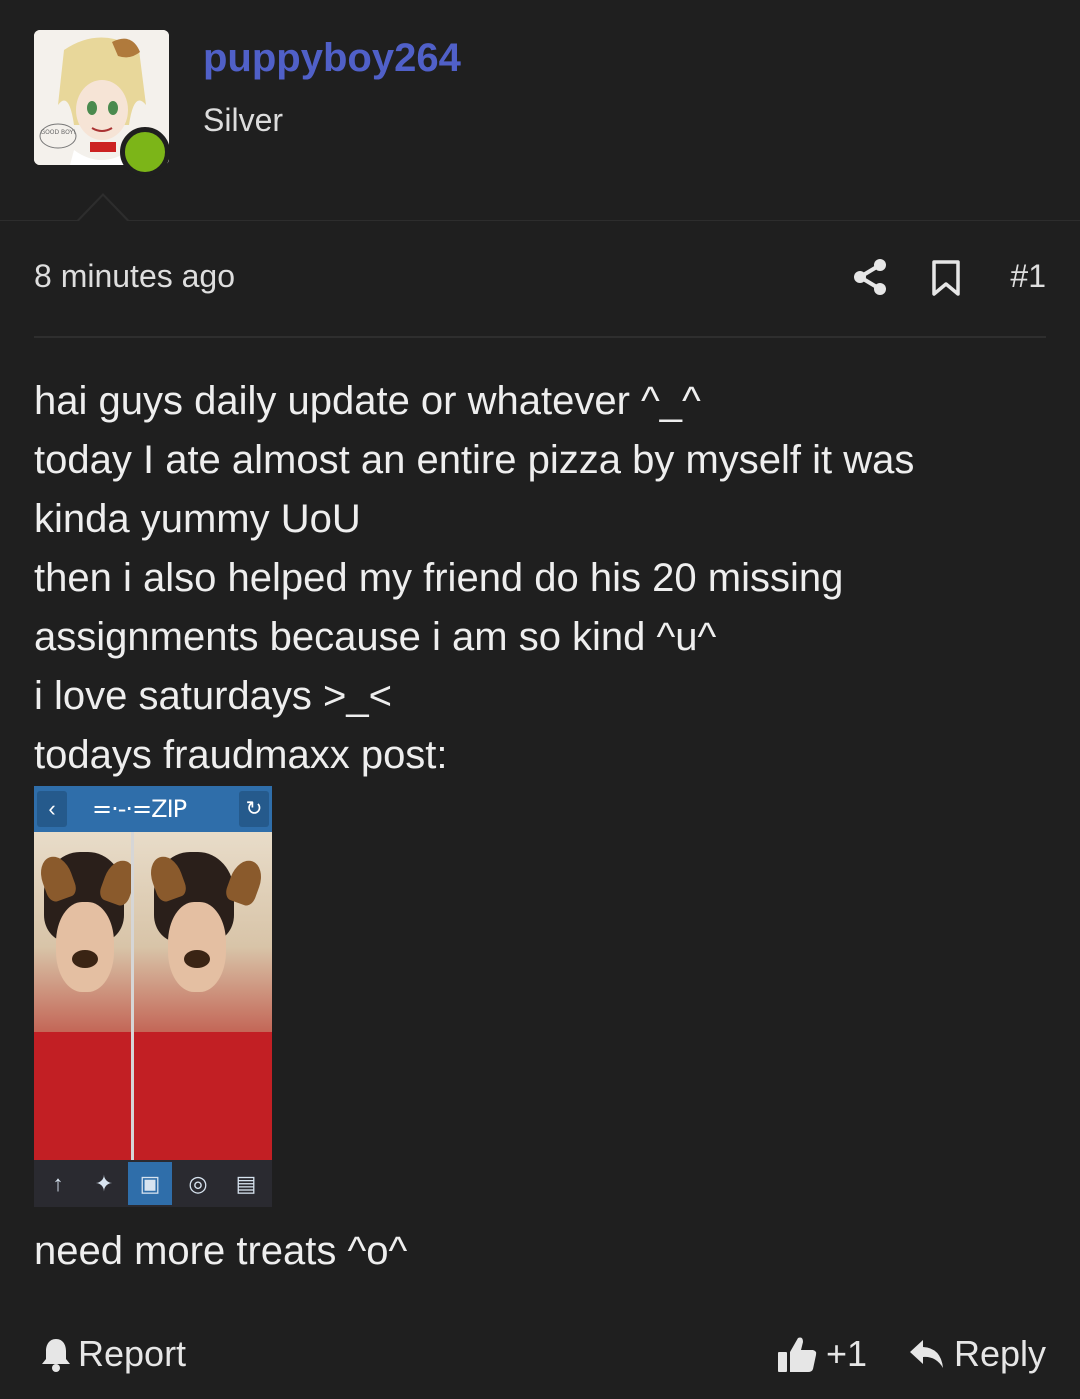 The height and width of the screenshot is (1399, 1080). Describe the element at coordinates (332, 58) in the screenshot. I see `username-link: puppyboy264` at that location.